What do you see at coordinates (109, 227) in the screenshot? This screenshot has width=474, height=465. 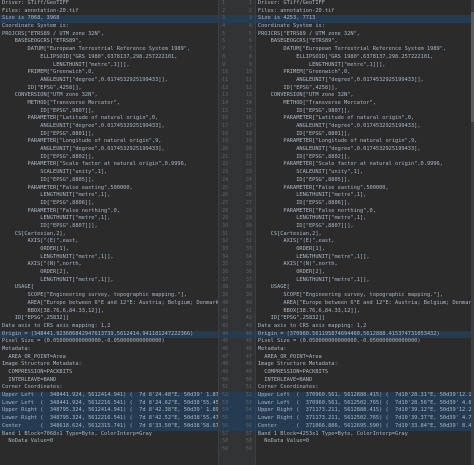 I see `code-line: ID["EPSG",8807]]],` at bounding box center [109, 227].